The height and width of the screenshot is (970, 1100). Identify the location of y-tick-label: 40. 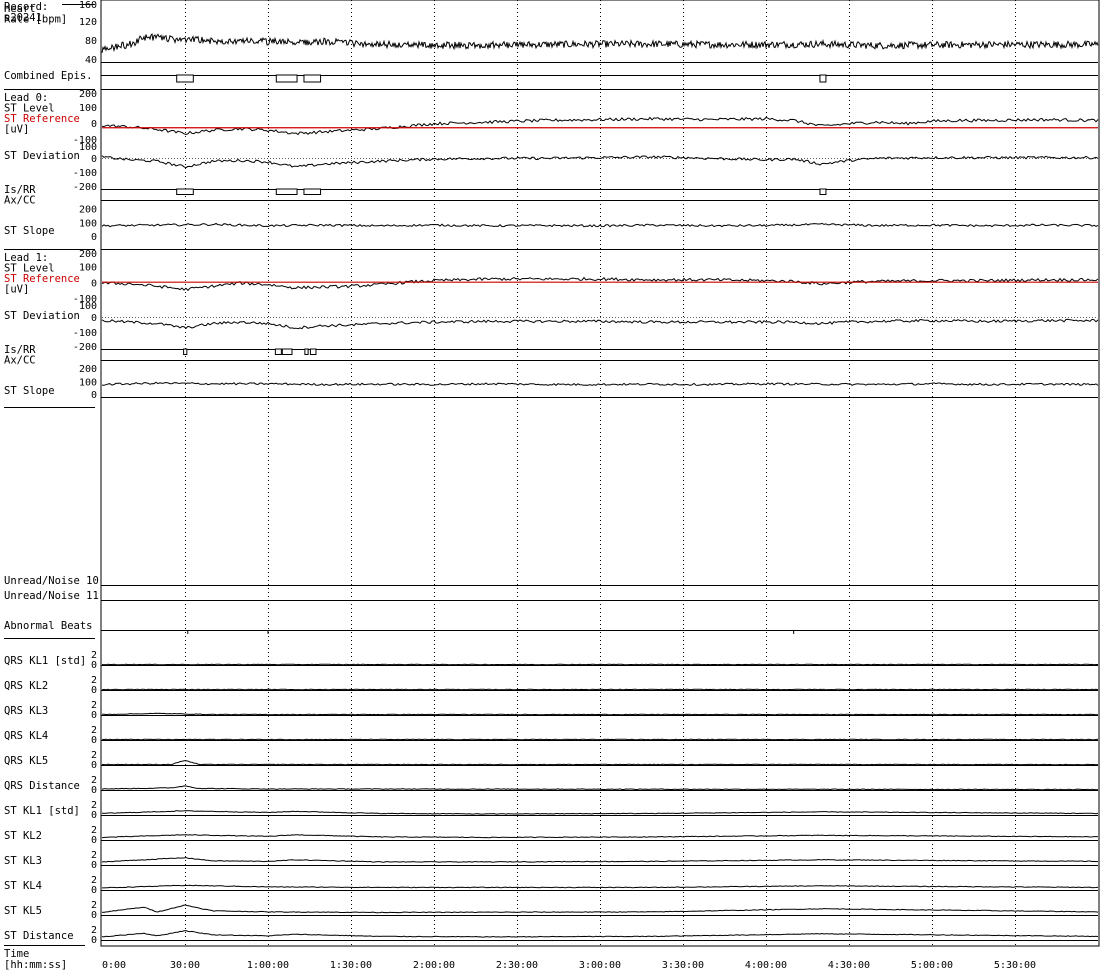
(91, 60).